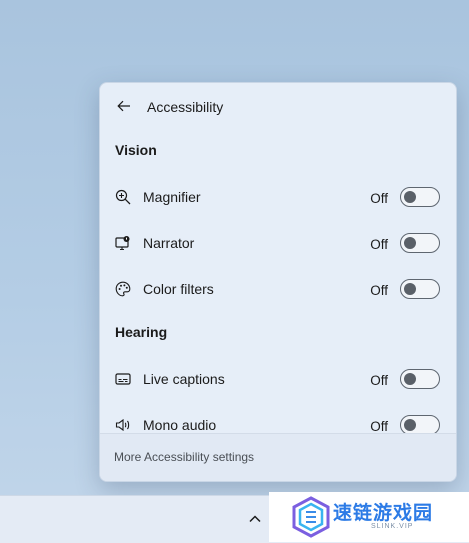 The width and height of the screenshot is (469, 543). What do you see at coordinates (311, 517) in the screenshot?
I see `watermark-logo` at bounding box center [311, 517].